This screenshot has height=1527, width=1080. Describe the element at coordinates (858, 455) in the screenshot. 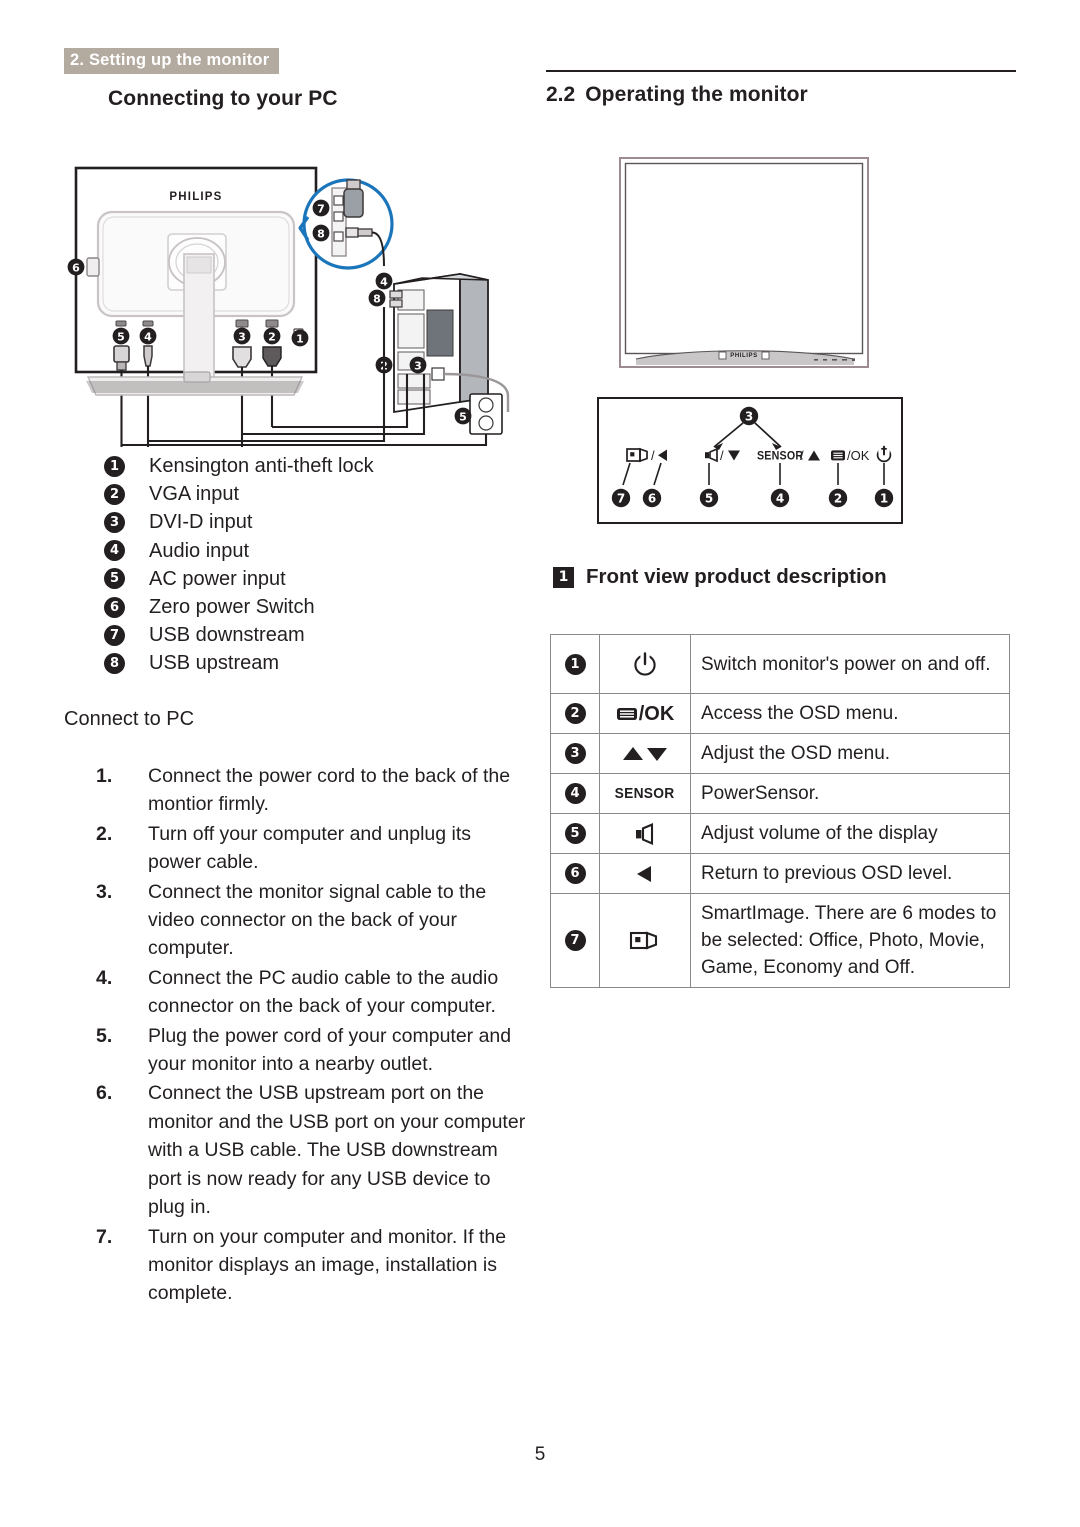

I see `svg-text: /OK` at that location.